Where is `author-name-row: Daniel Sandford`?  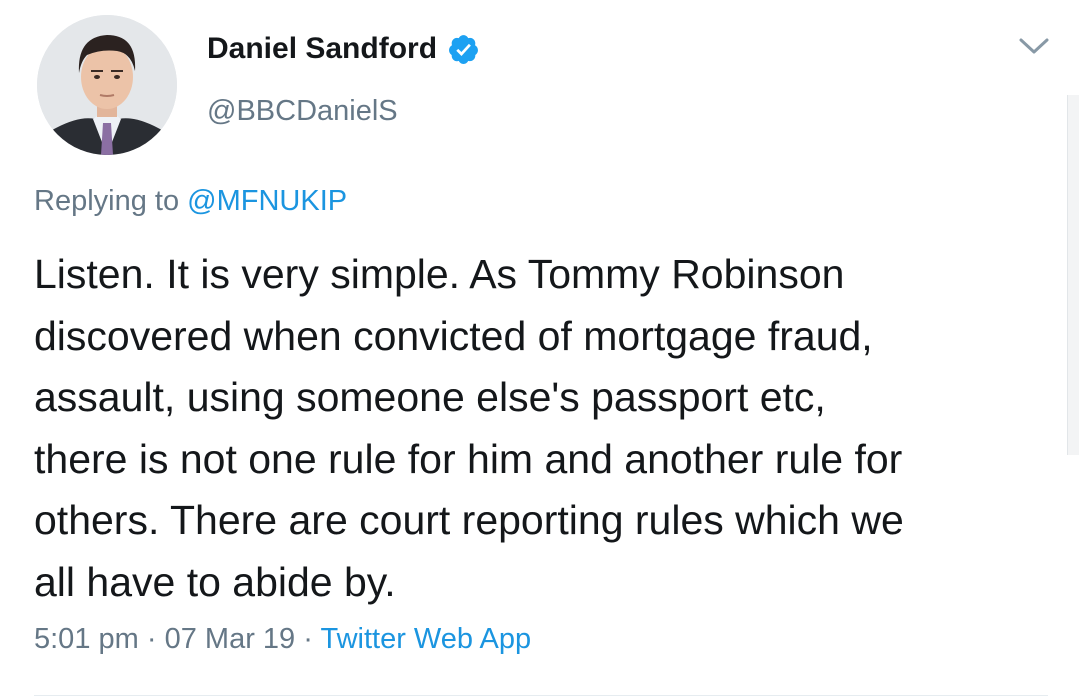
author-name-row: Daniel Sandford is located at coordinates (343, 49).